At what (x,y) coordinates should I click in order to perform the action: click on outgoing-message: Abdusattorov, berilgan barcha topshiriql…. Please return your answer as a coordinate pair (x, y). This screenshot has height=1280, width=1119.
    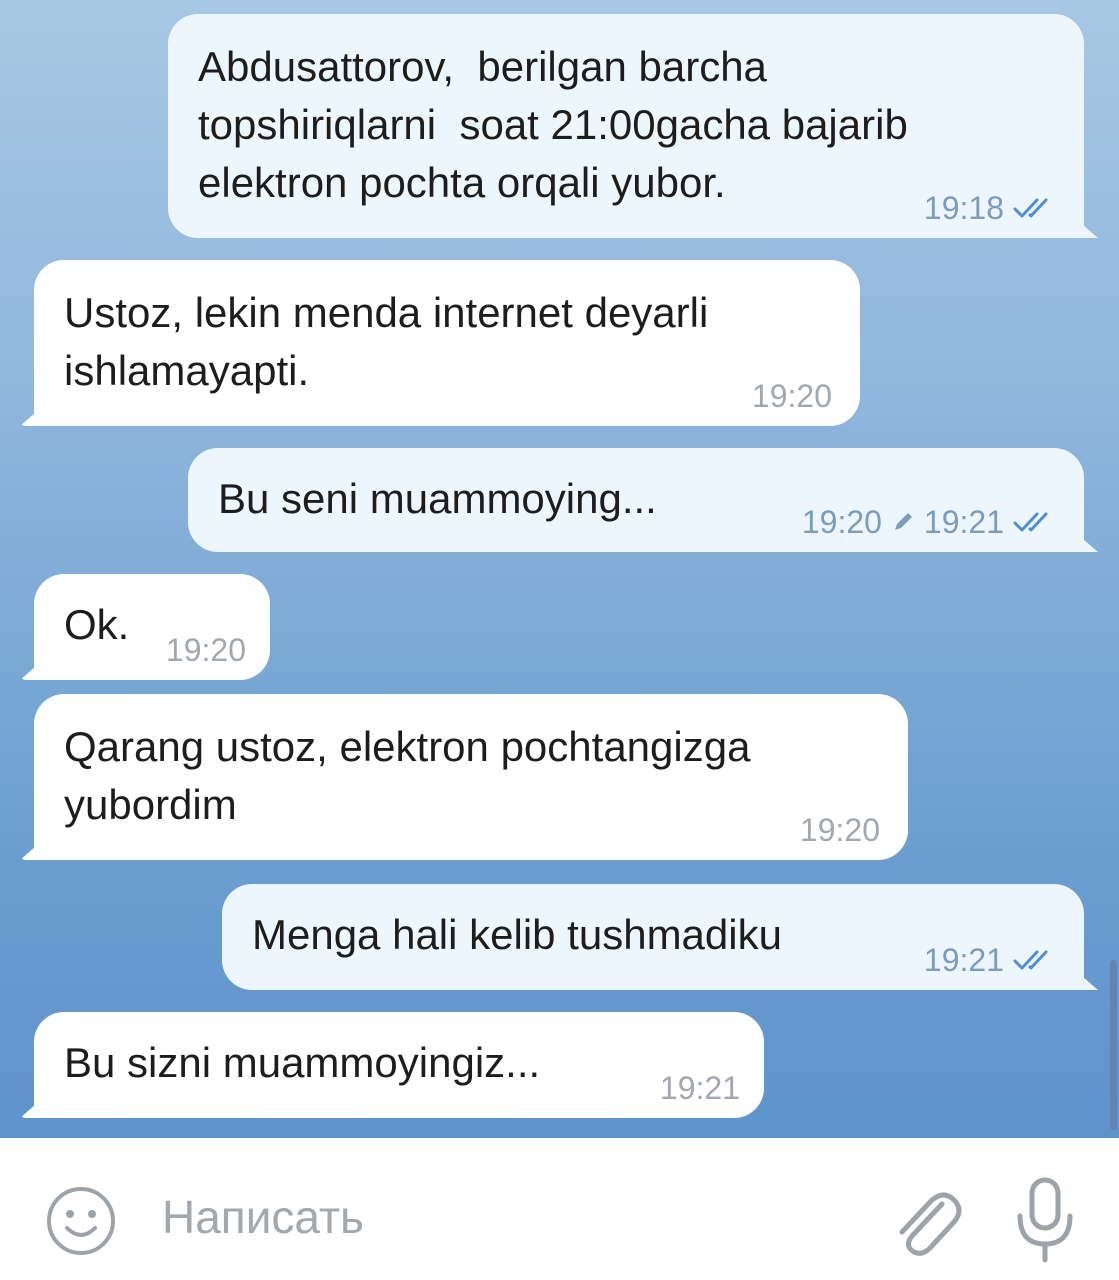
    Looking at the image, I should click on (626, 126).